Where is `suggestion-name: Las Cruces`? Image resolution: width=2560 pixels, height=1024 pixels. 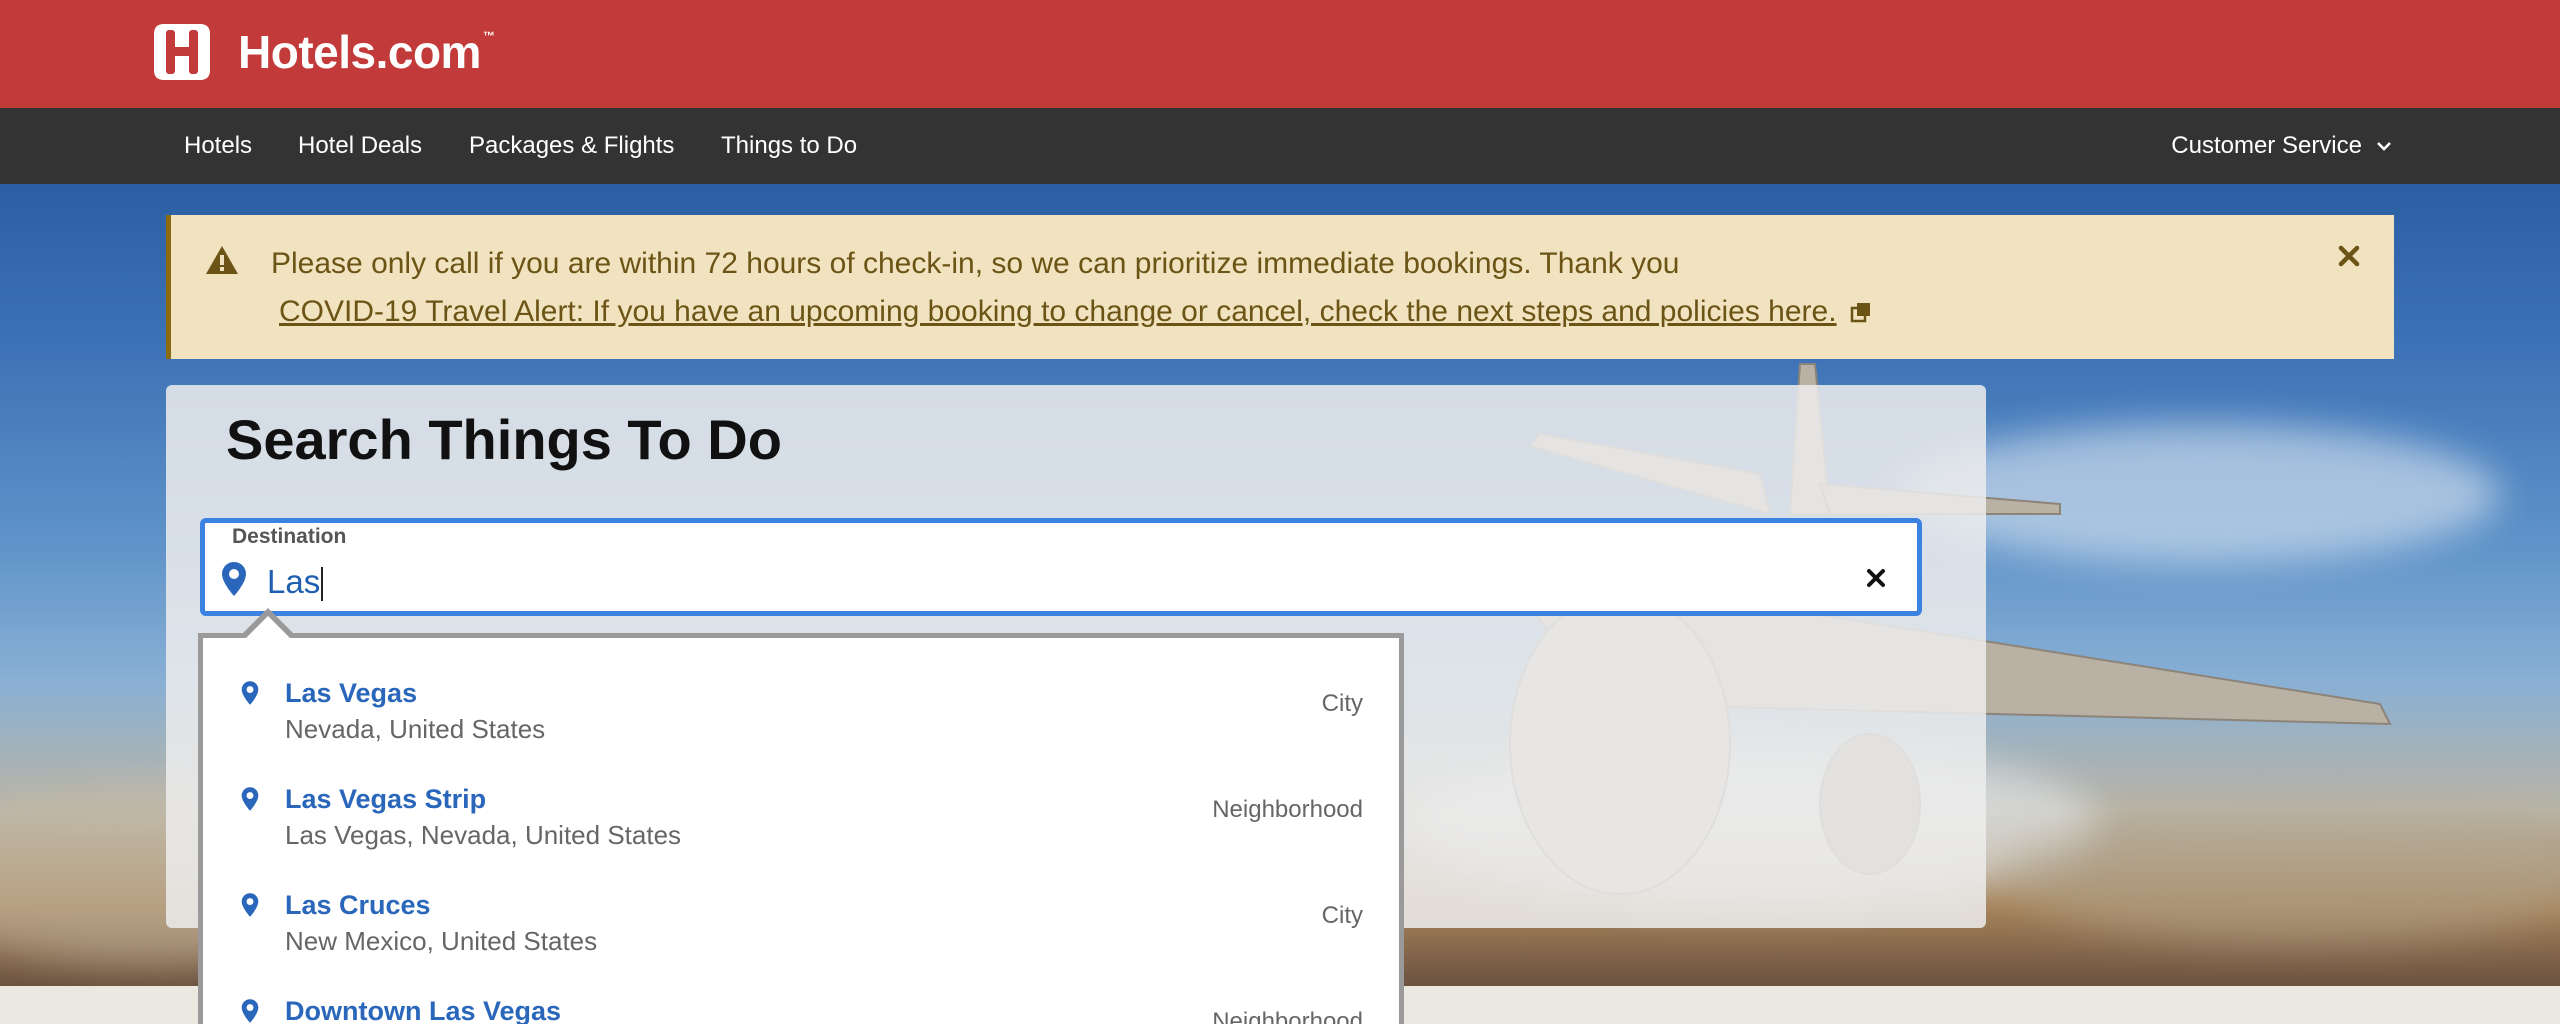
suggestion-name: Las Cruces is located at coordinates (358, 905).